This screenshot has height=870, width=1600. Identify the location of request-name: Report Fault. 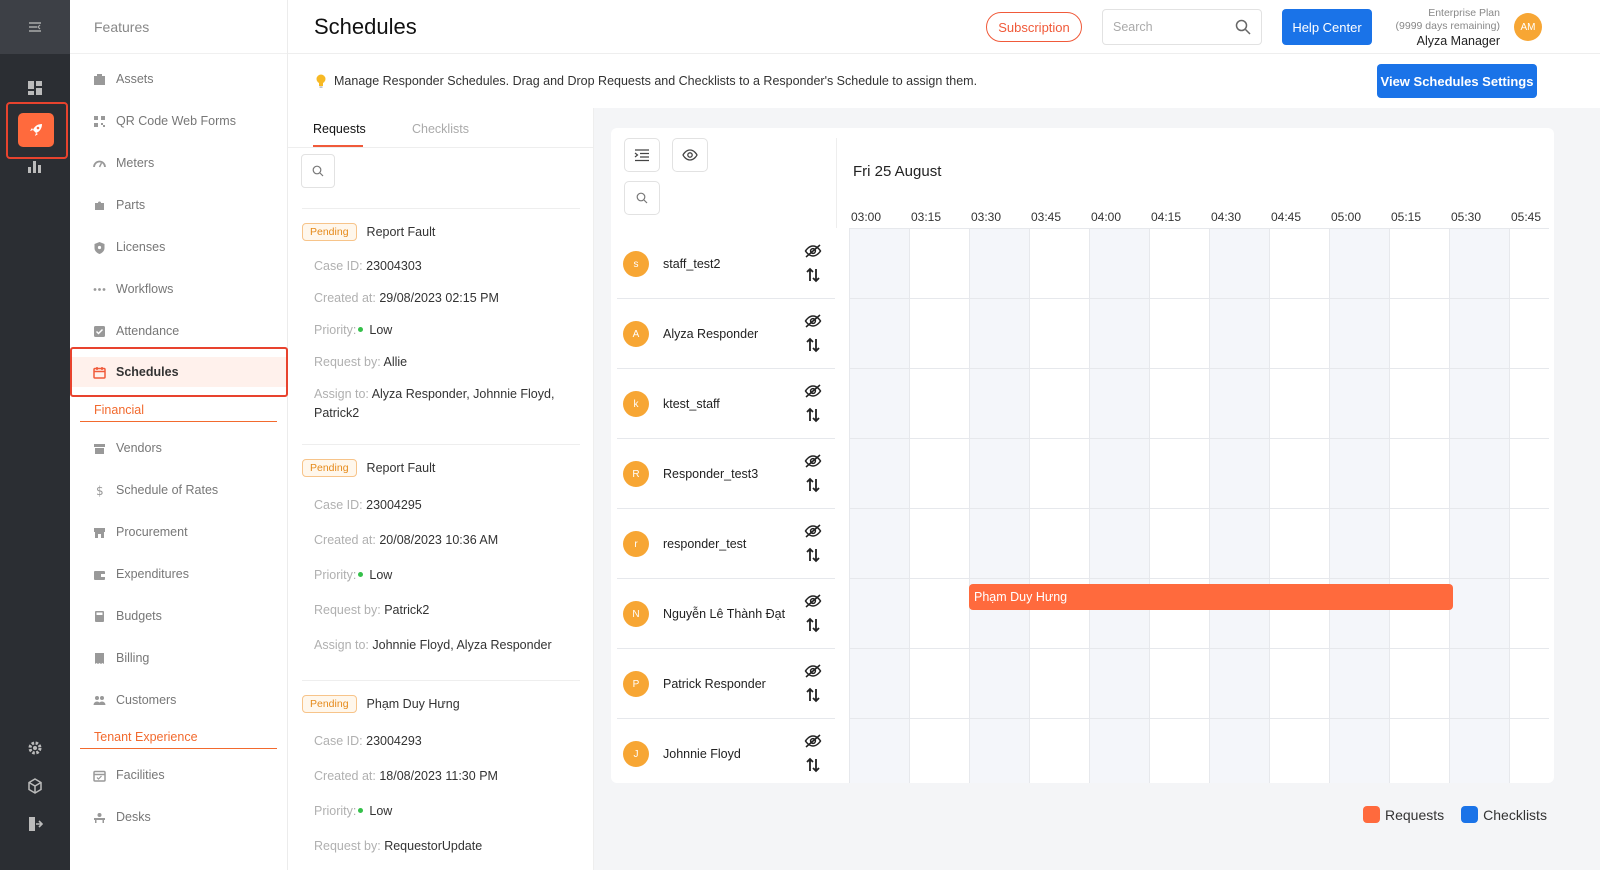
(401, 232).